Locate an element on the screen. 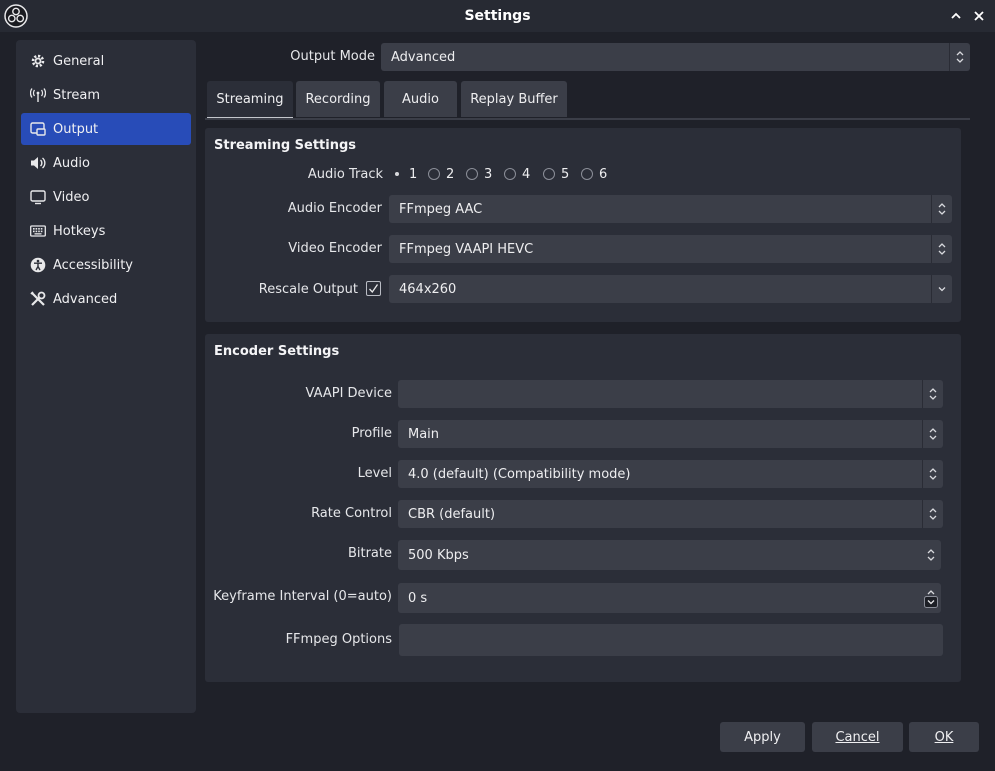  sidebar-item-label: Hotkeys is located at coordinates (79, 231).